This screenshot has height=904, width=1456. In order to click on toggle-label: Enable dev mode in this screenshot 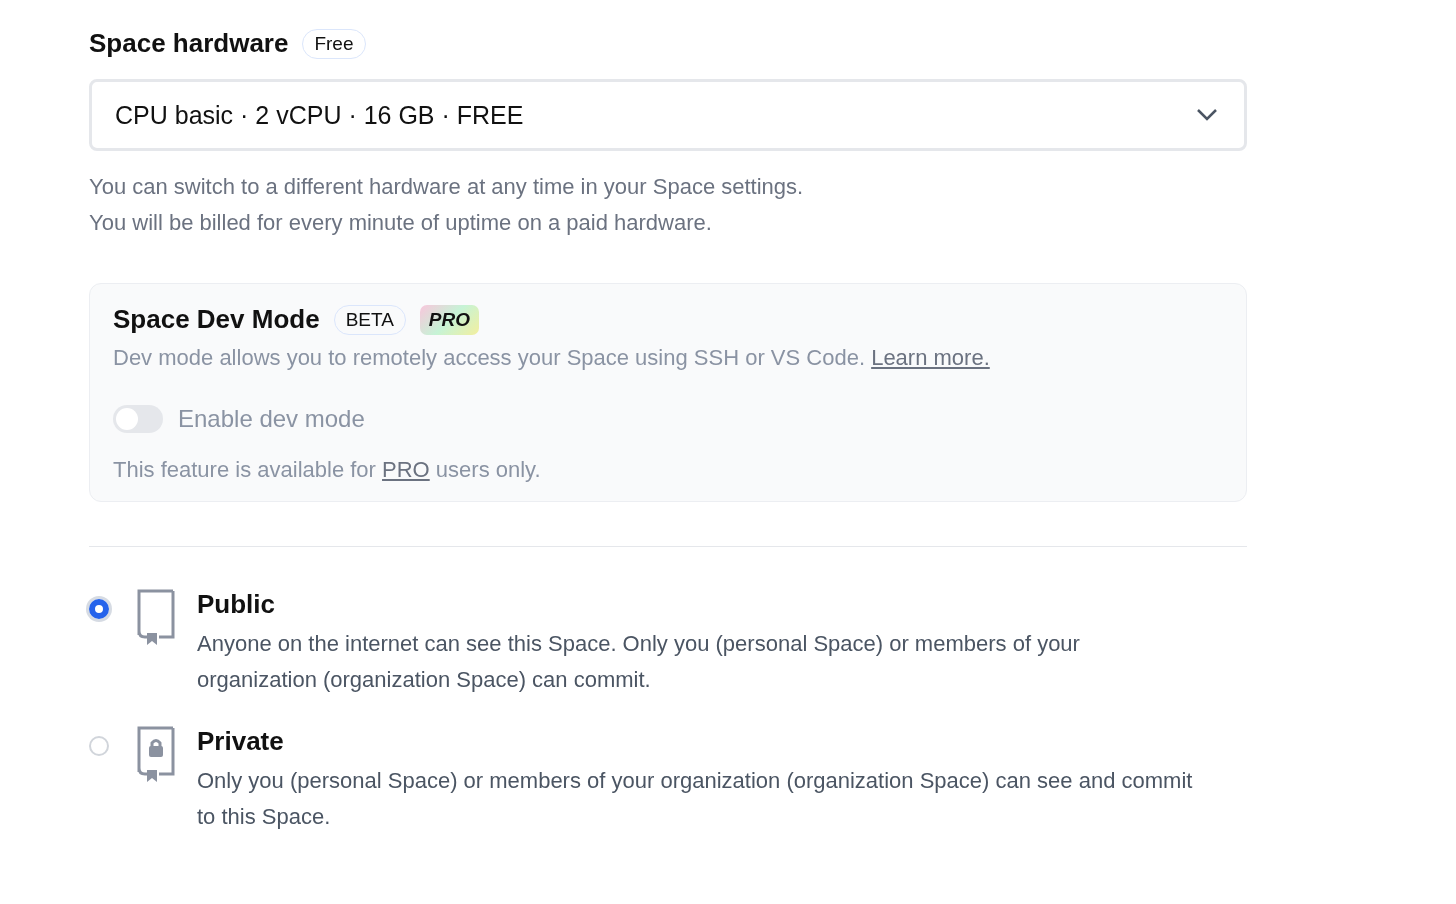, I will do `click(271, 419)`.